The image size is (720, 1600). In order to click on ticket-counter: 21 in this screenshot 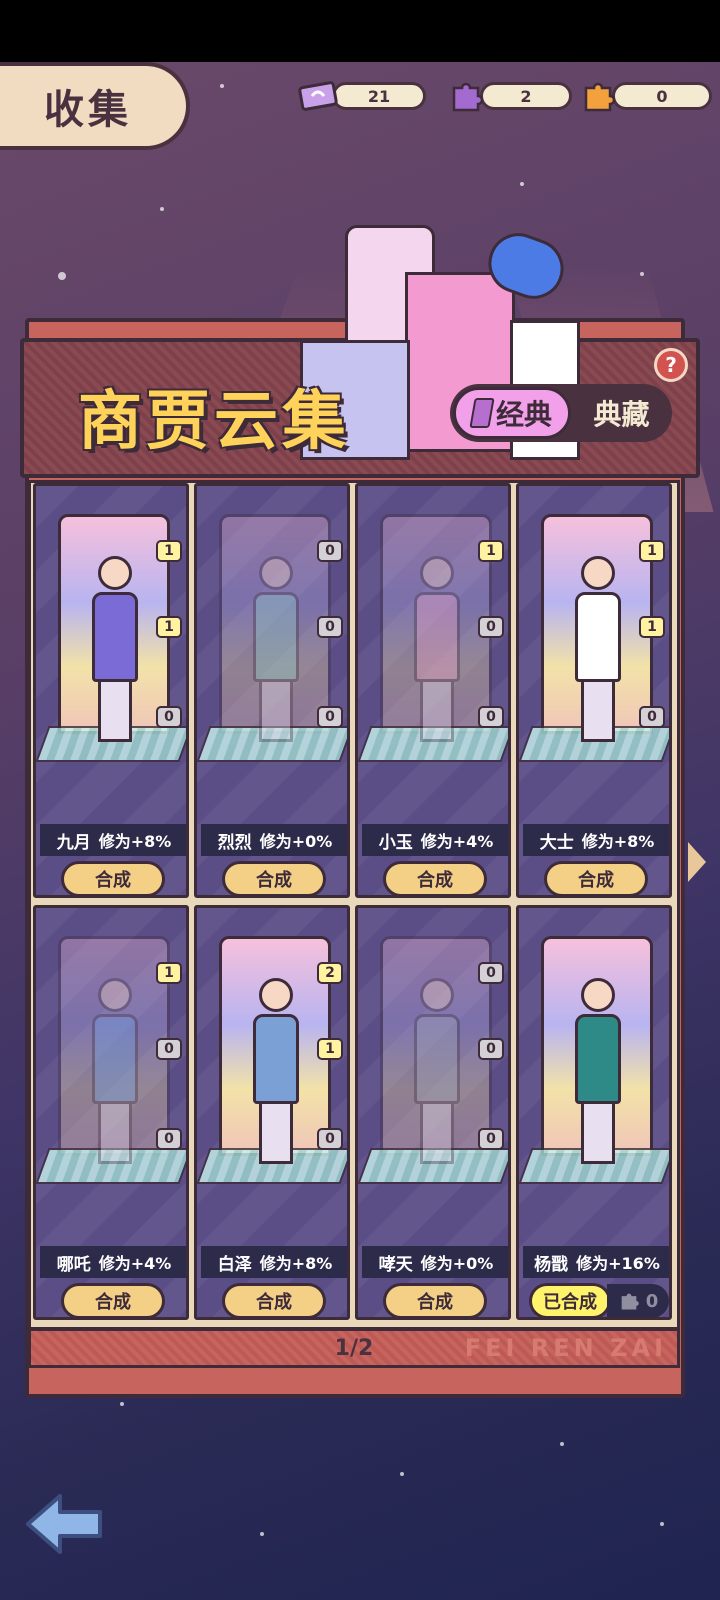, I will do `click(362, 96)`.